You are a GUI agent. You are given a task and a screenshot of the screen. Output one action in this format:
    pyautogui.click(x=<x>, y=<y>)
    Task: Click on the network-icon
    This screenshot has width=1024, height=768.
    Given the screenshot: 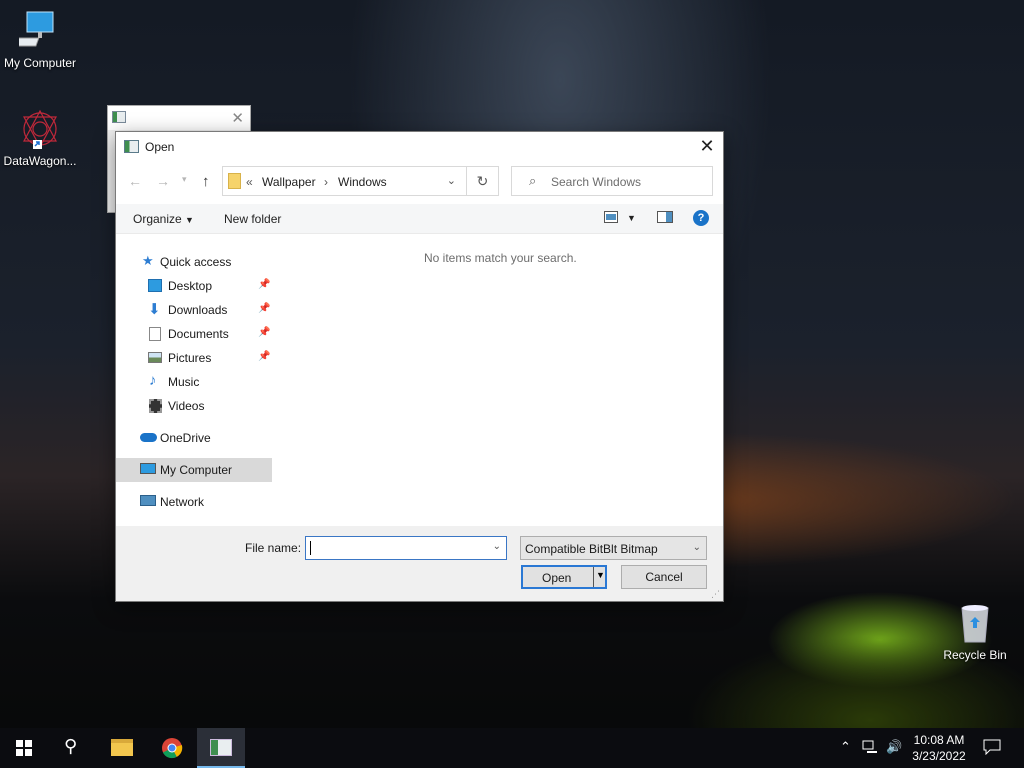 What is the action you would take?
    pyautogui.click(x=148, y=500)
    